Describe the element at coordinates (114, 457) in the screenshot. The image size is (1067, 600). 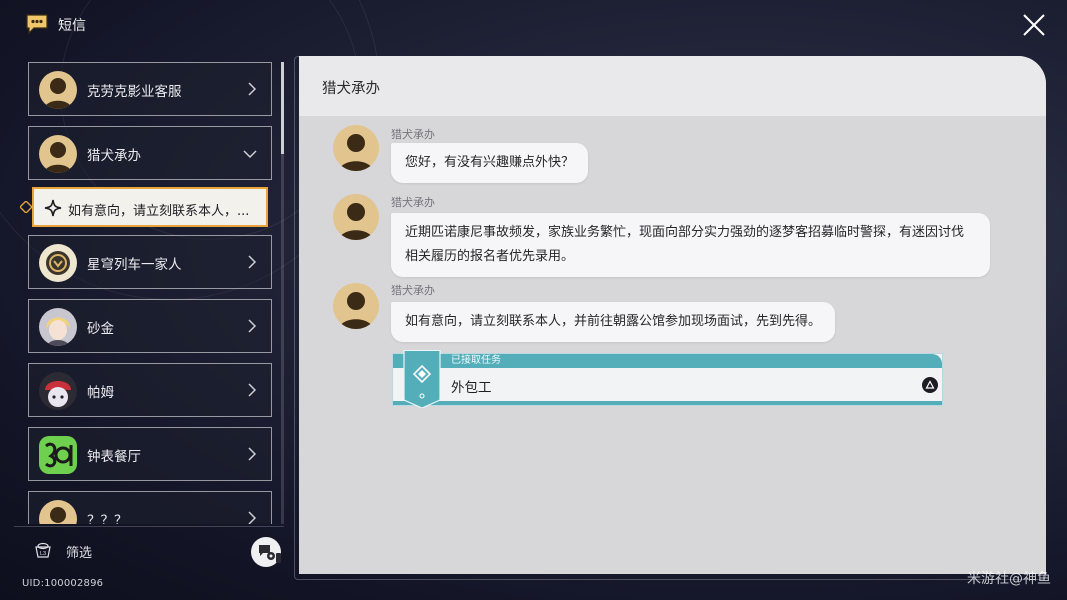
I see `contact-name: 钟表餐厅` at that location.